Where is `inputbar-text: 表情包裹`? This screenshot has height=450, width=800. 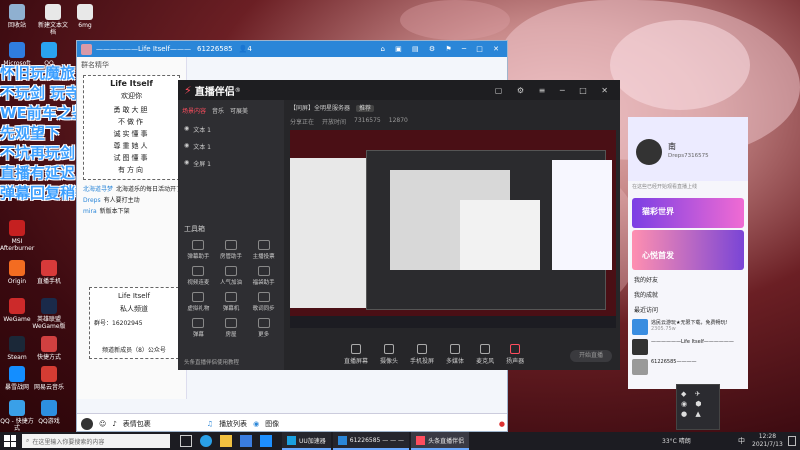 inputbar-text: 表情包裹 is located at coordinates (137, 424).